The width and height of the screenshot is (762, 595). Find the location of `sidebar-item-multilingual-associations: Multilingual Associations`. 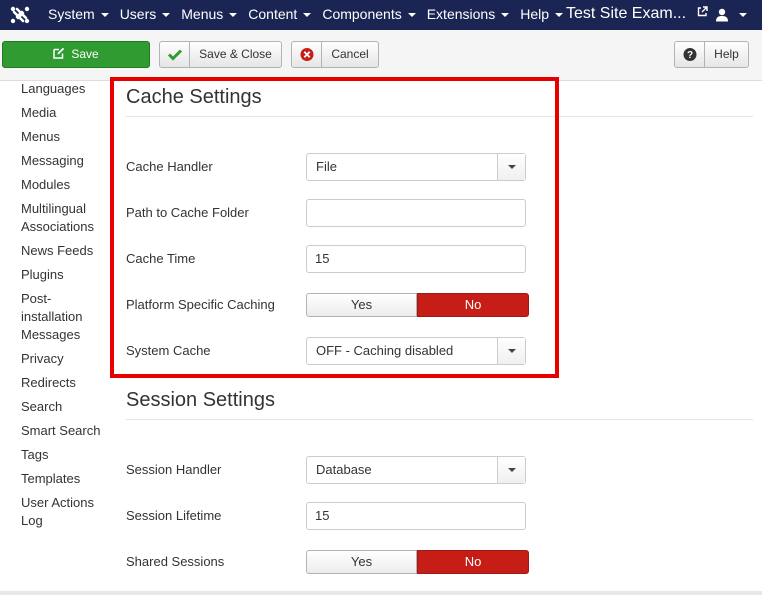

sidebar-item-multilingual-associations: Multilingual Associations is located at coordinates (66, 218).